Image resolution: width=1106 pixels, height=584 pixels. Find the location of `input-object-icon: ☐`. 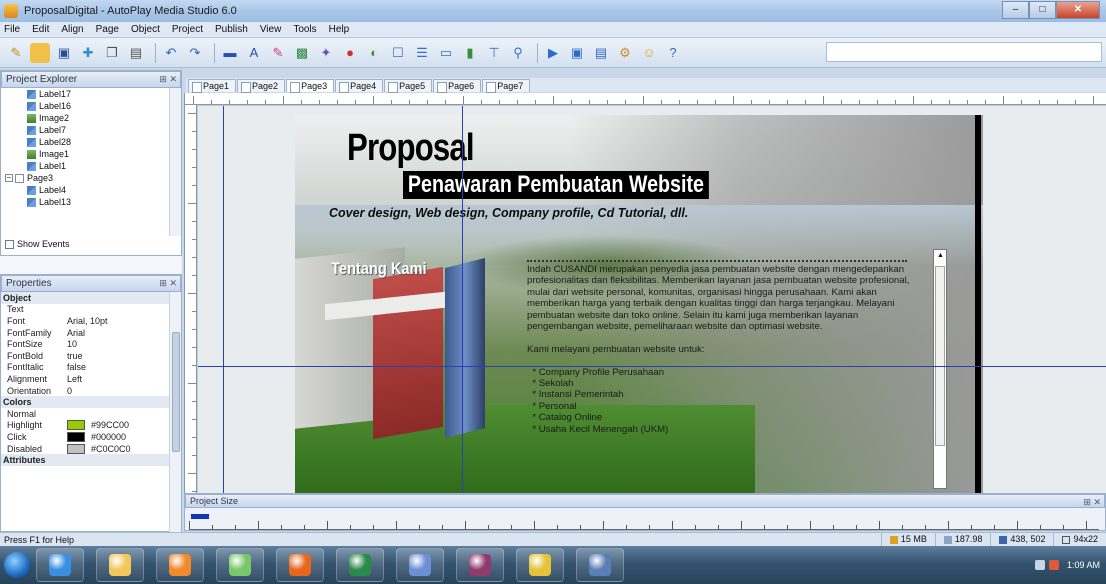

input-object-icon: ☐ is located at coordinates (398, 53).